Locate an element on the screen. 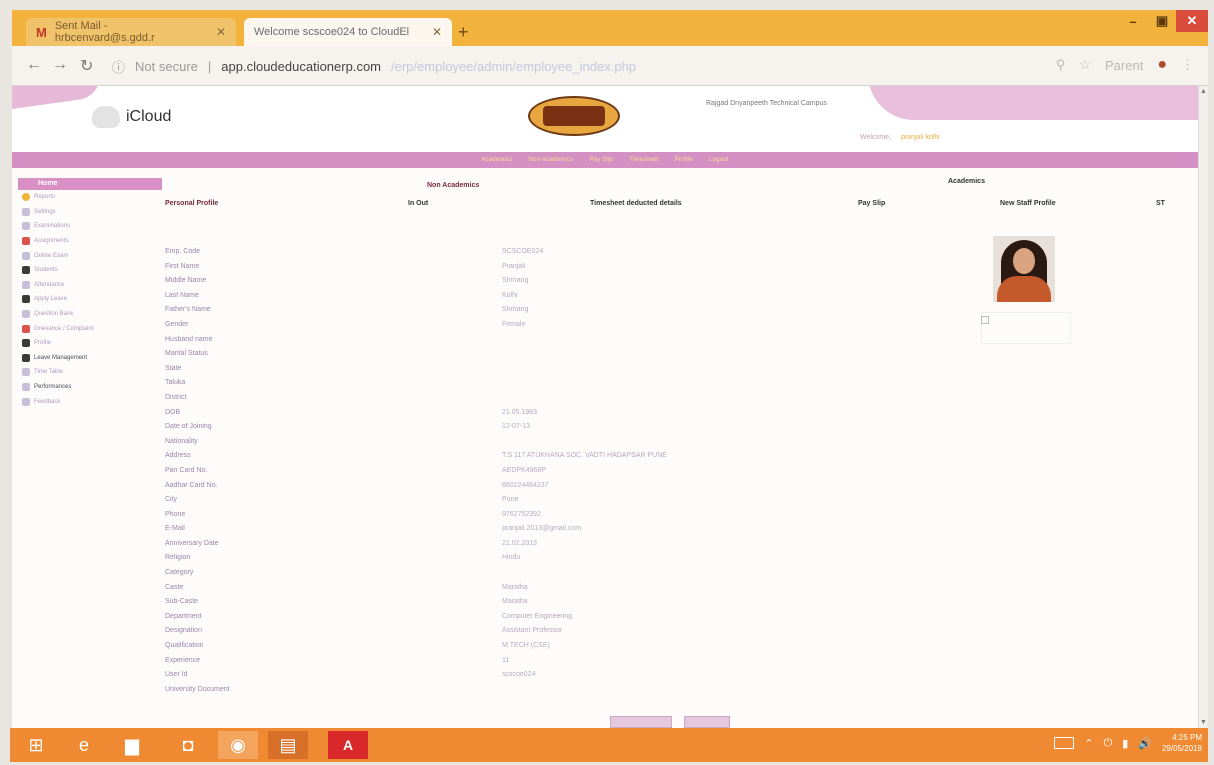 This screenshot has height=765, width=1214. field-label: Middle Name is located at coordinates (186, 281).